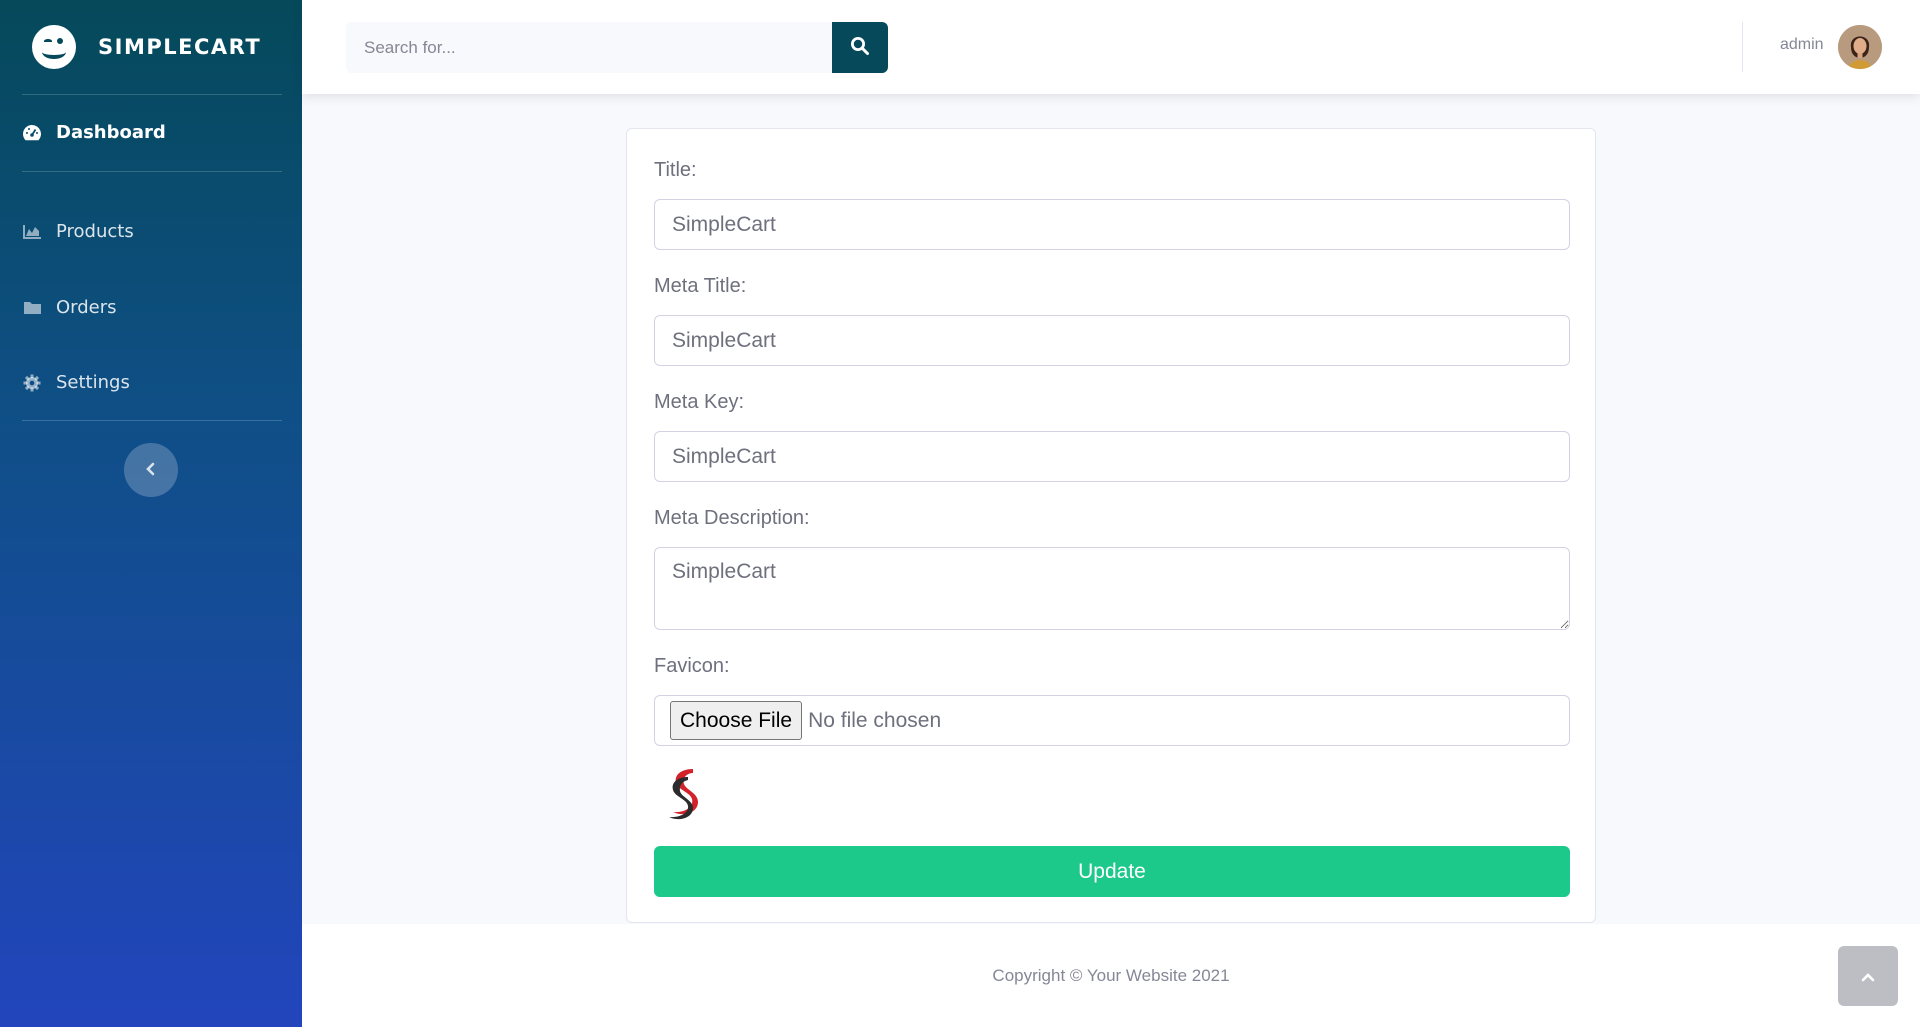 The image size is (1920, 1027). What do you see at coordinates (1112, 224) in the screenshot?
I see `title-field` at bounding box center [1112, 224].